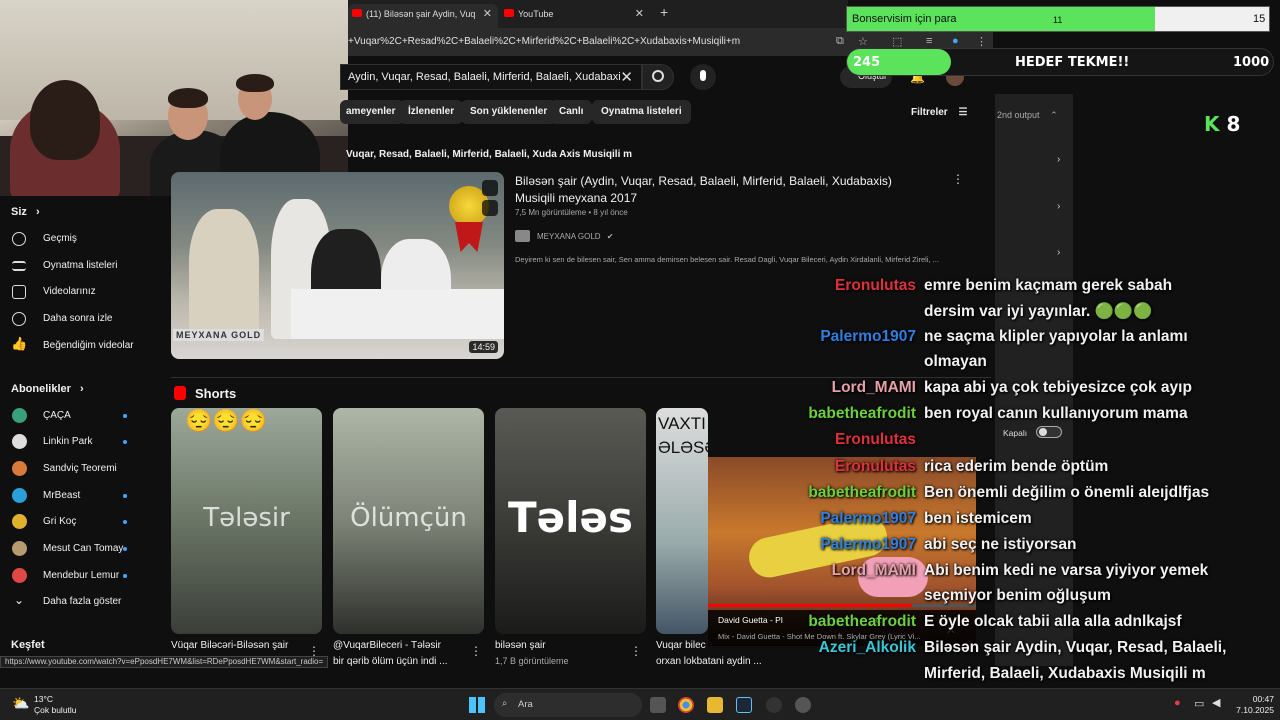 Image resolution: width=1280 pixels, height=720 pixels. Describe the element at coordinates (897, 41) in the screenshot. I see `extensions-icon: ⬚` at that location.